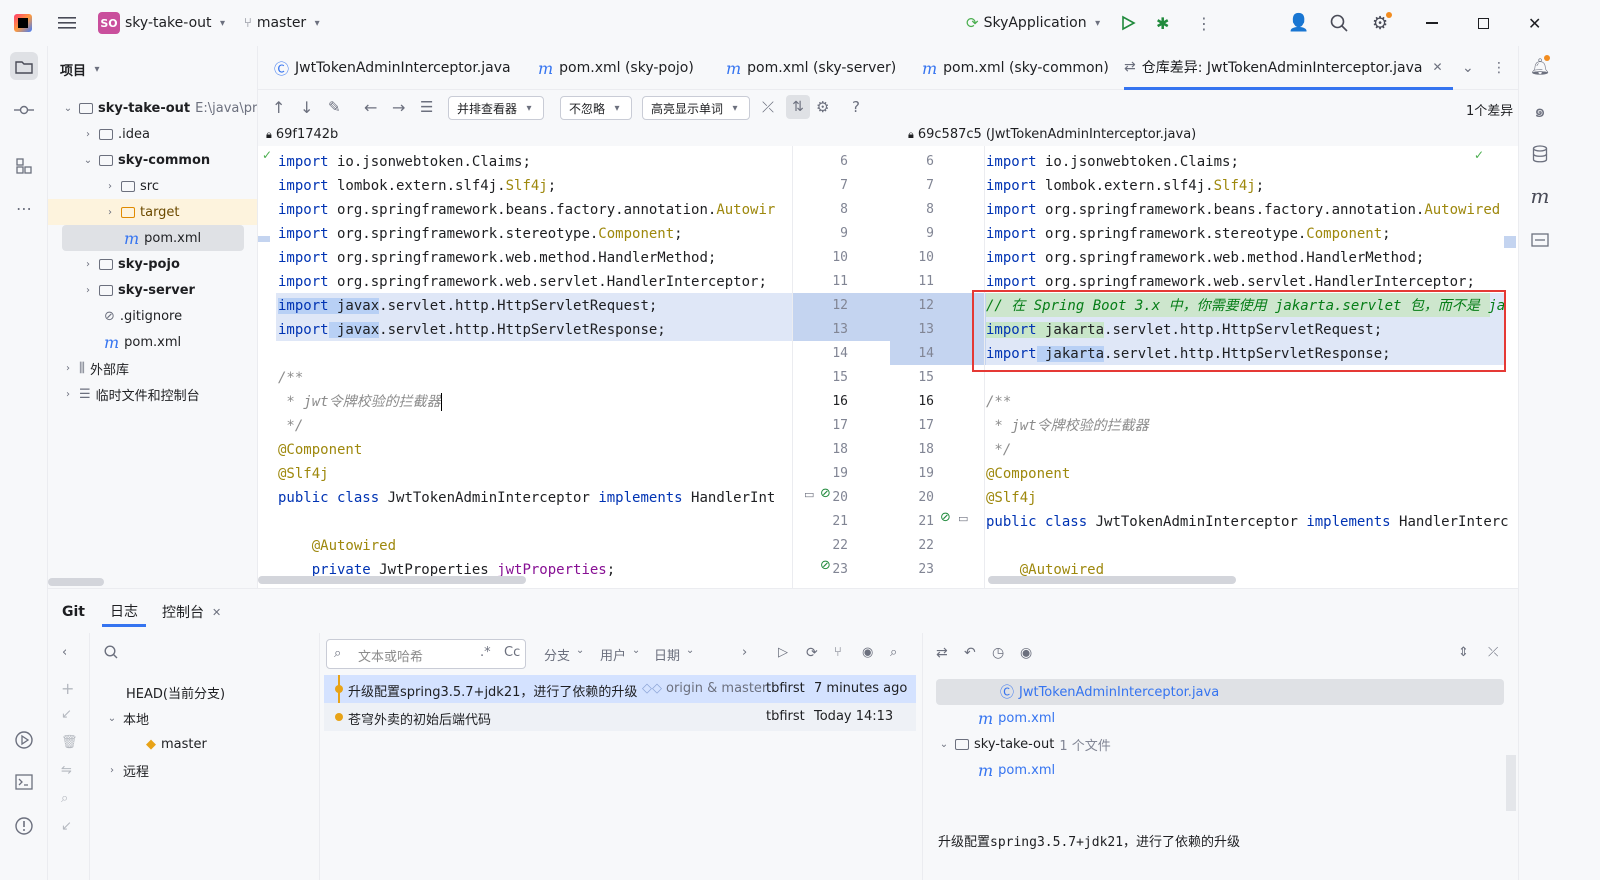  I want to click on graph-options-icon: ⑂, so click(838, 652).